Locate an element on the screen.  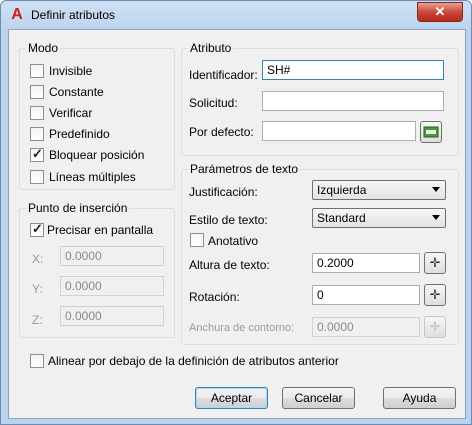
y-field: 0.0000 is located at coordinates (112, 286).